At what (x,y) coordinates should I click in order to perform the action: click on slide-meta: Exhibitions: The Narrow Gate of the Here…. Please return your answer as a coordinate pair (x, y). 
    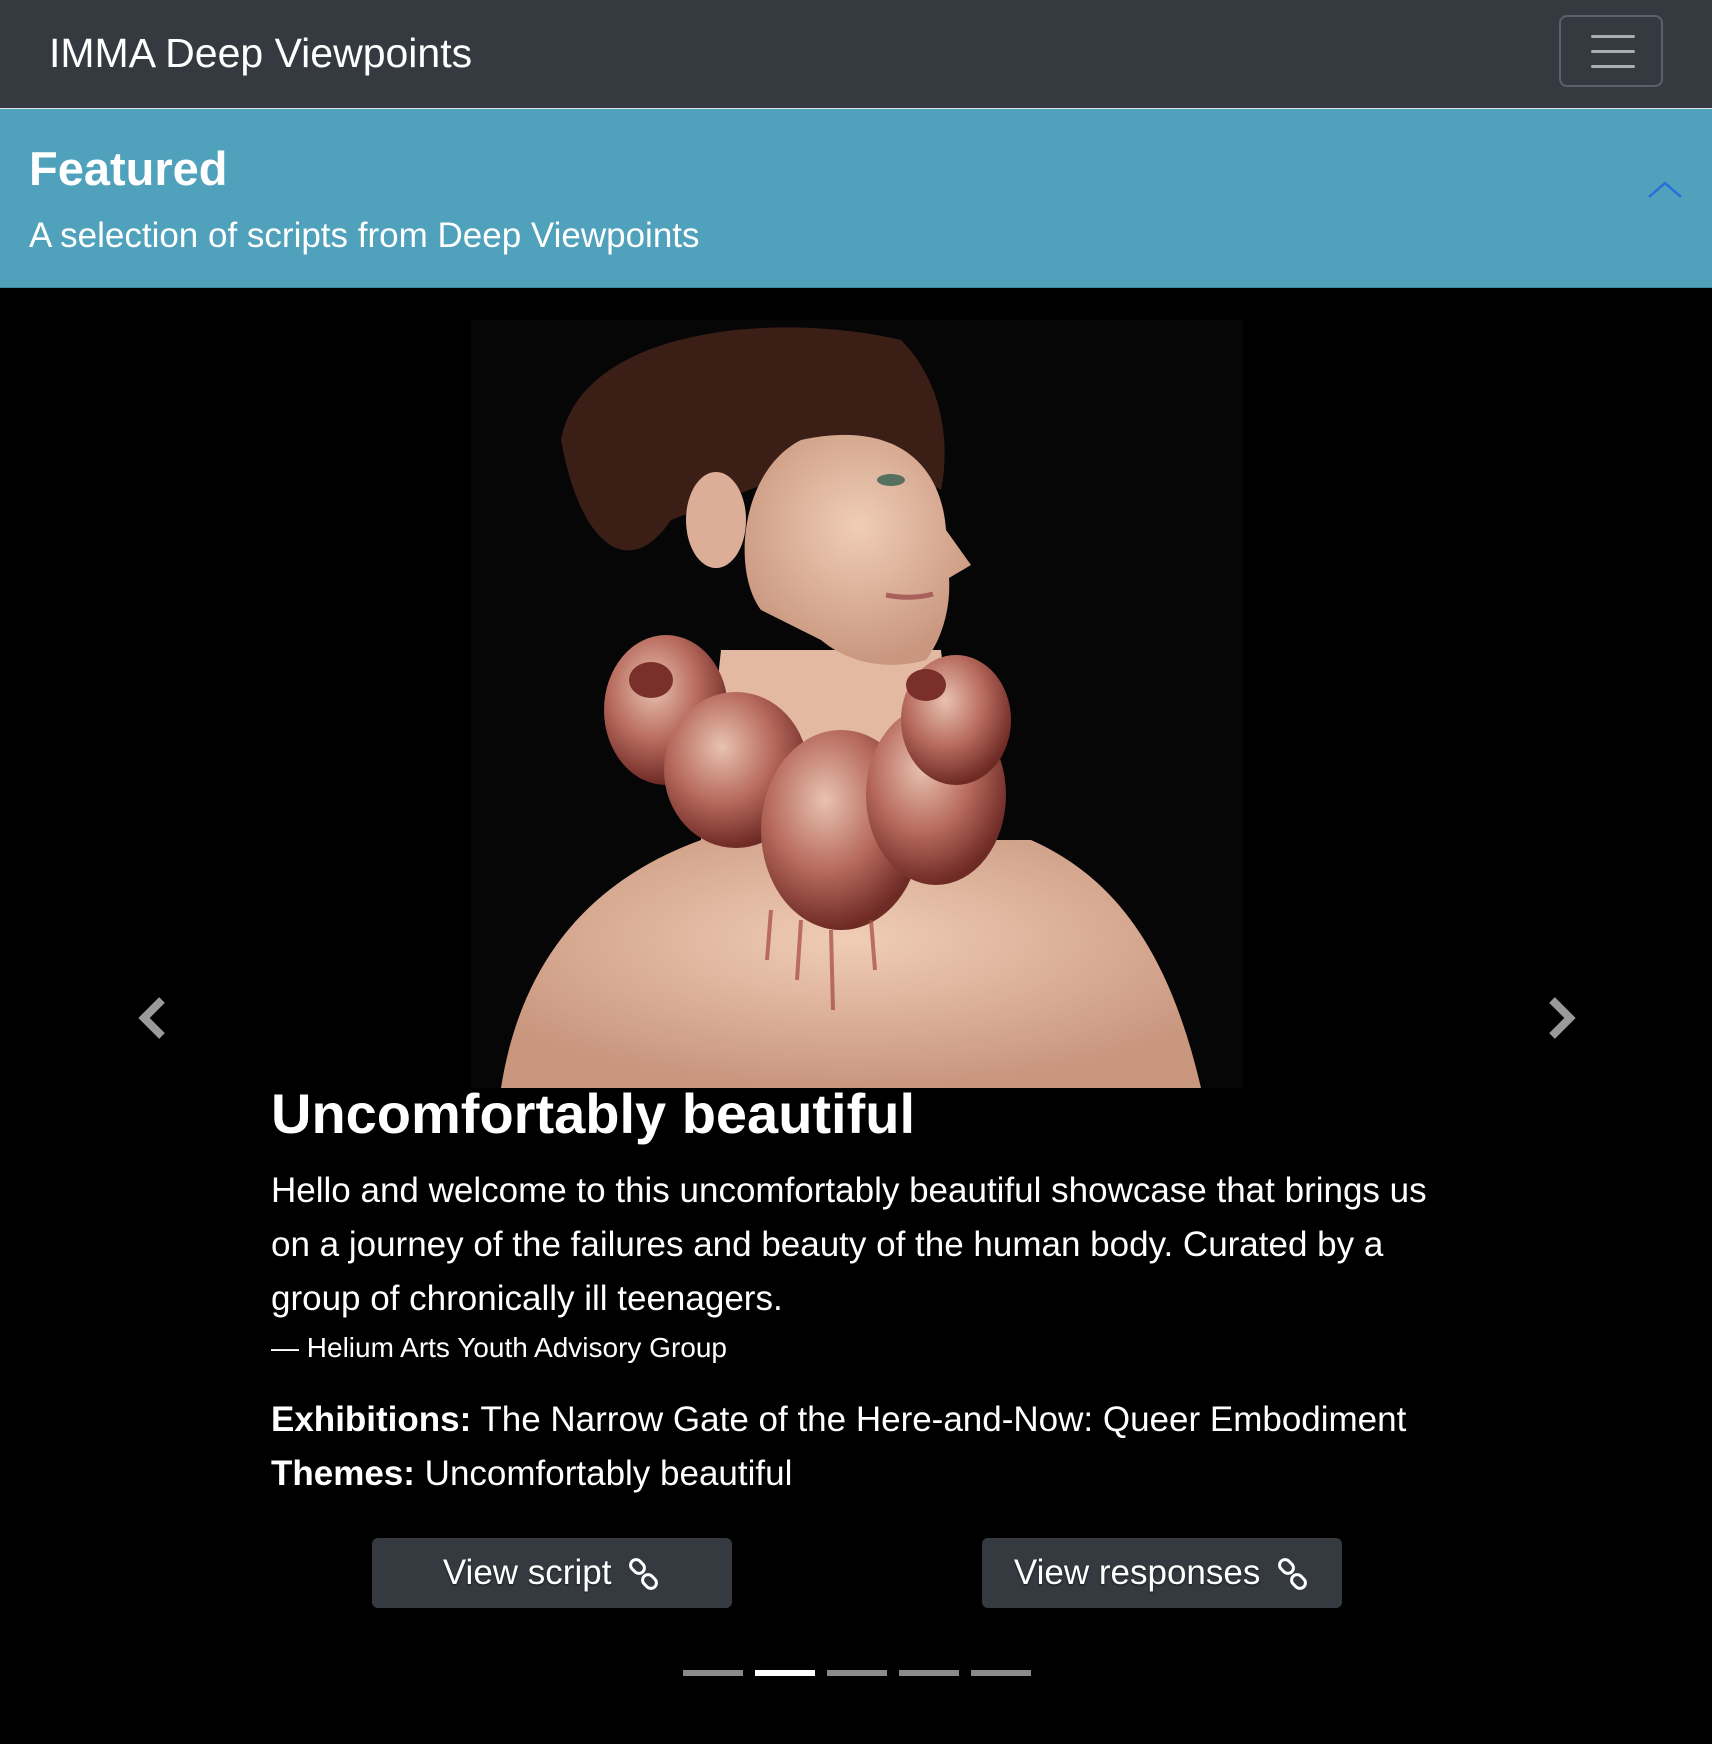
    Looking at the image, I should click on (838, 1447).